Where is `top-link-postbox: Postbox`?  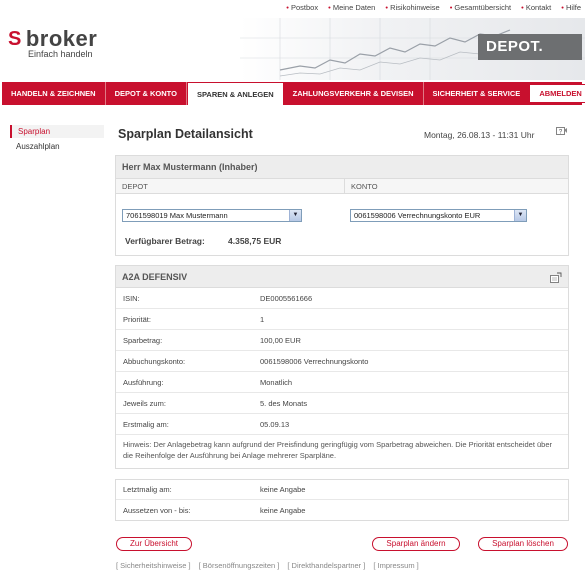
top-link-postbox: Postbox is located at coordinates (302, 7).